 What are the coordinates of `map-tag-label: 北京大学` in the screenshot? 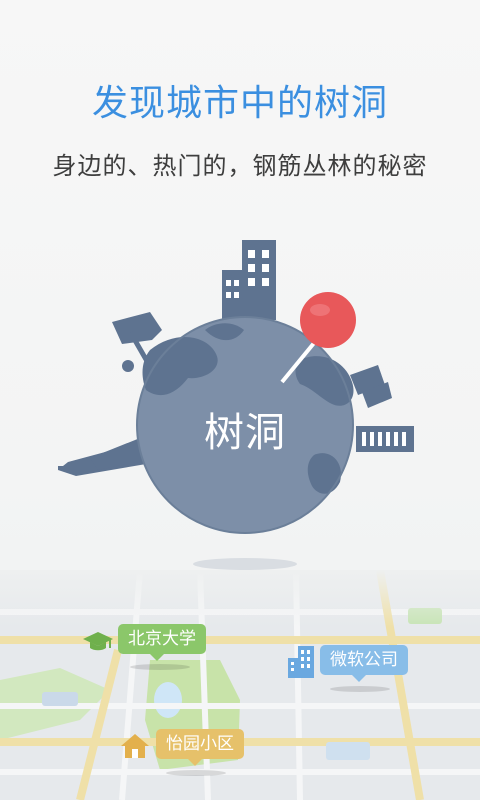 It's located at (162, 639).